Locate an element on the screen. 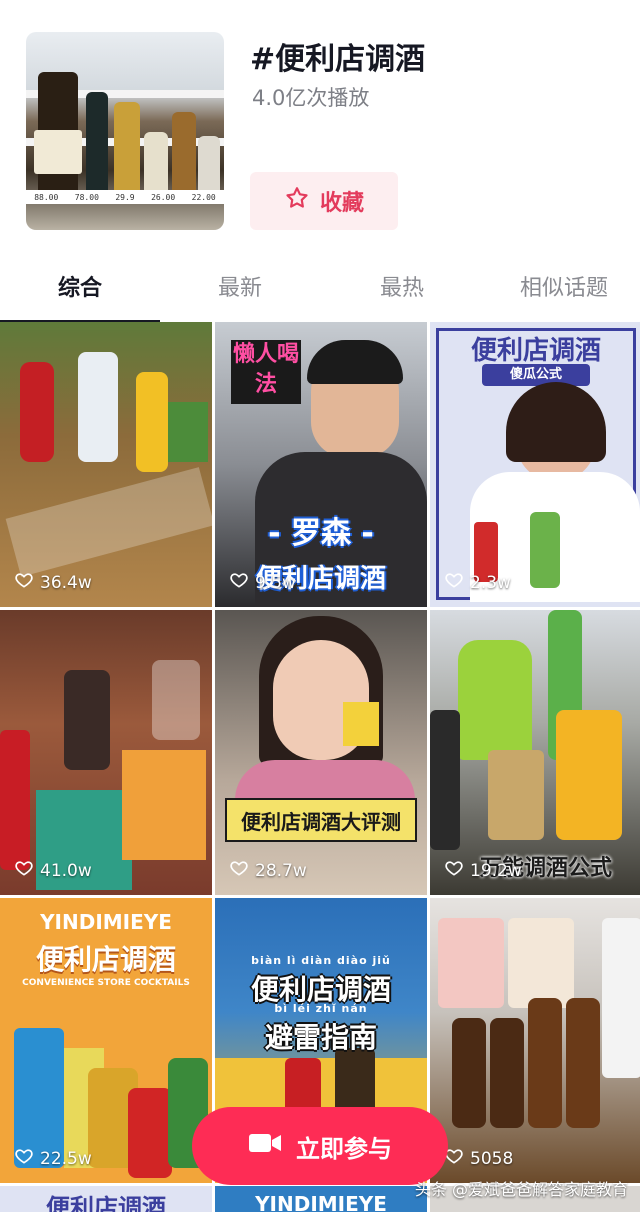 The image size is (640, 1212). video-card: 便利店调酒 傻瓜公式 2.3w is located at coordinates (535, 464).